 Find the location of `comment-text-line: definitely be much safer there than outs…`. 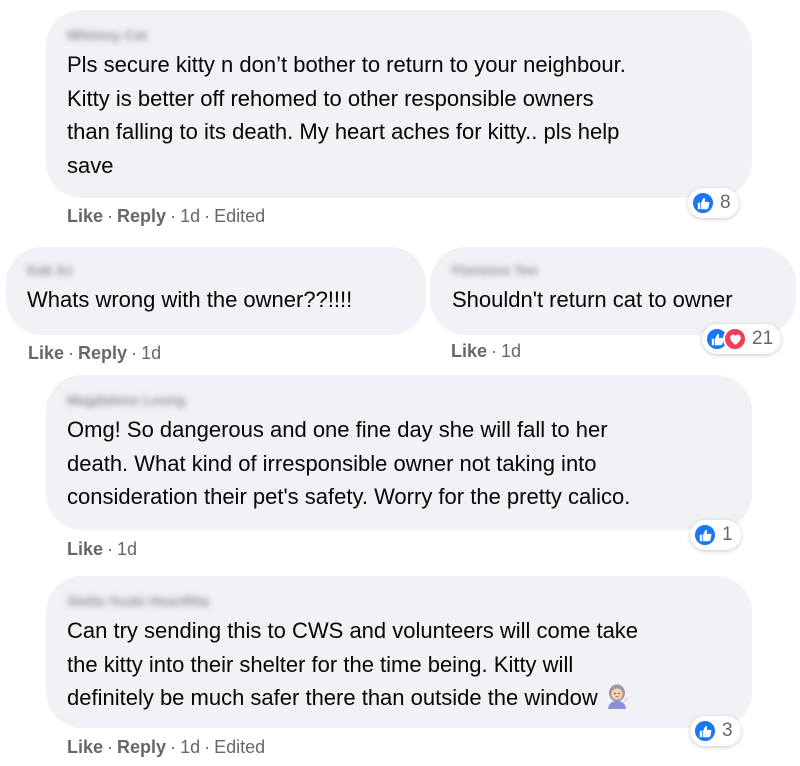

comment-text-line: definitely be much safer there than outs… is located at coordinates (399, 700).